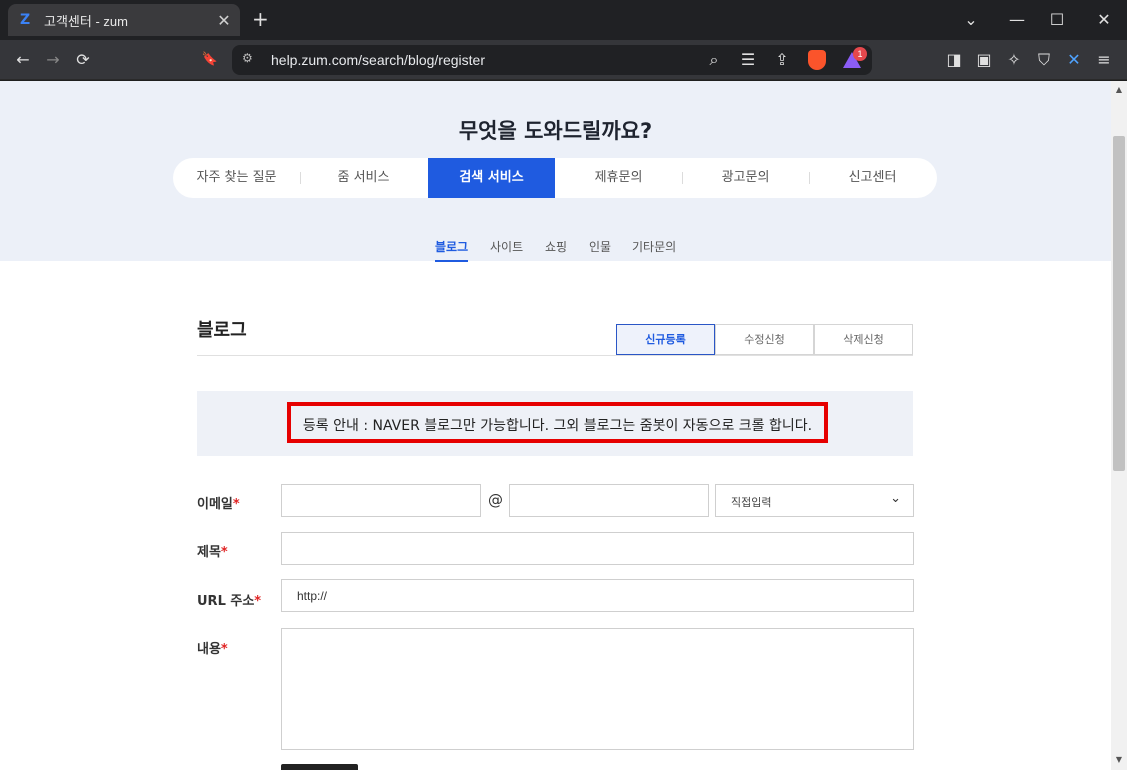  Describe the element at coordinates (452, 250) in the screenshot. I see `subnav-blog: 블로그` at that location.